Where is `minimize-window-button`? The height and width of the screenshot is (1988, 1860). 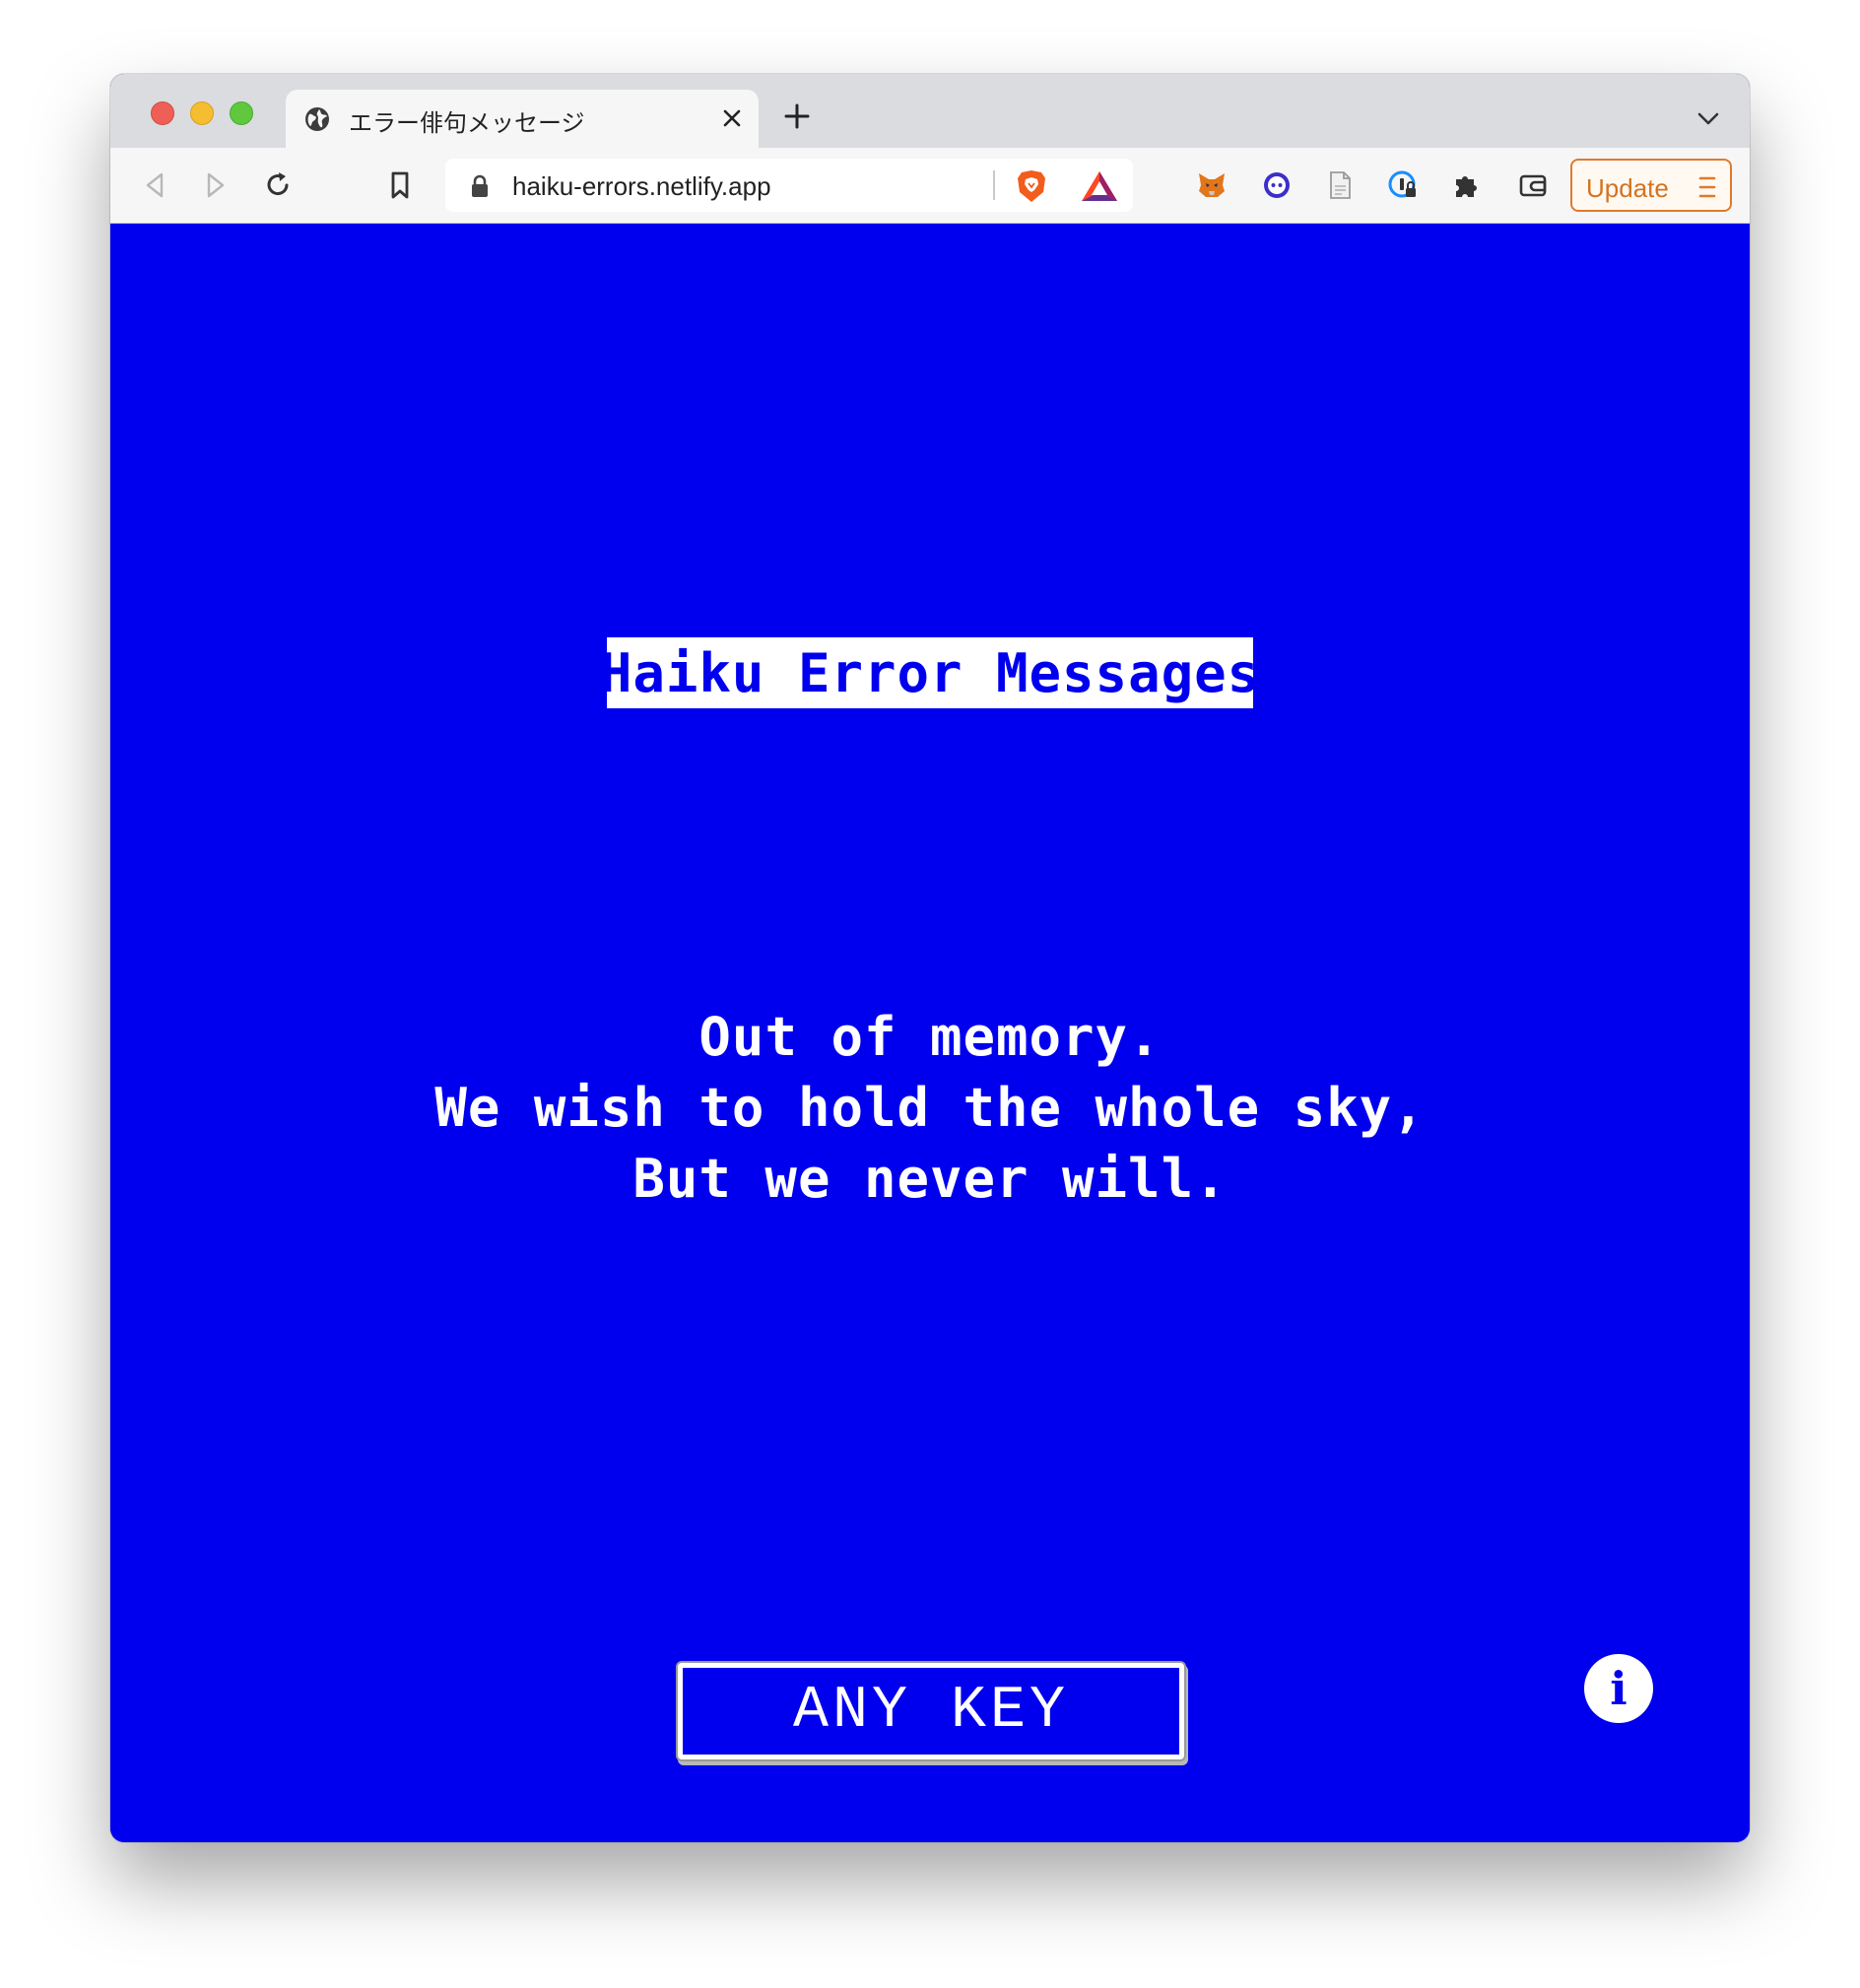 minimize-window-button is located at coordinates (202, 113).